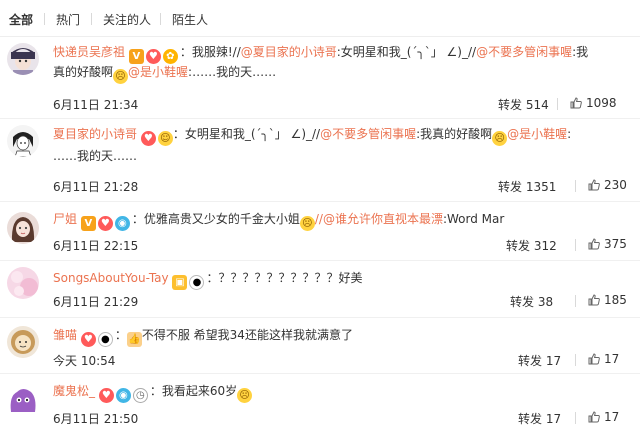  What do you see at coordinates (74, 391) in the screenshot?
I see `username-link: 魔鬼松_` at bounding box center [74, 391].